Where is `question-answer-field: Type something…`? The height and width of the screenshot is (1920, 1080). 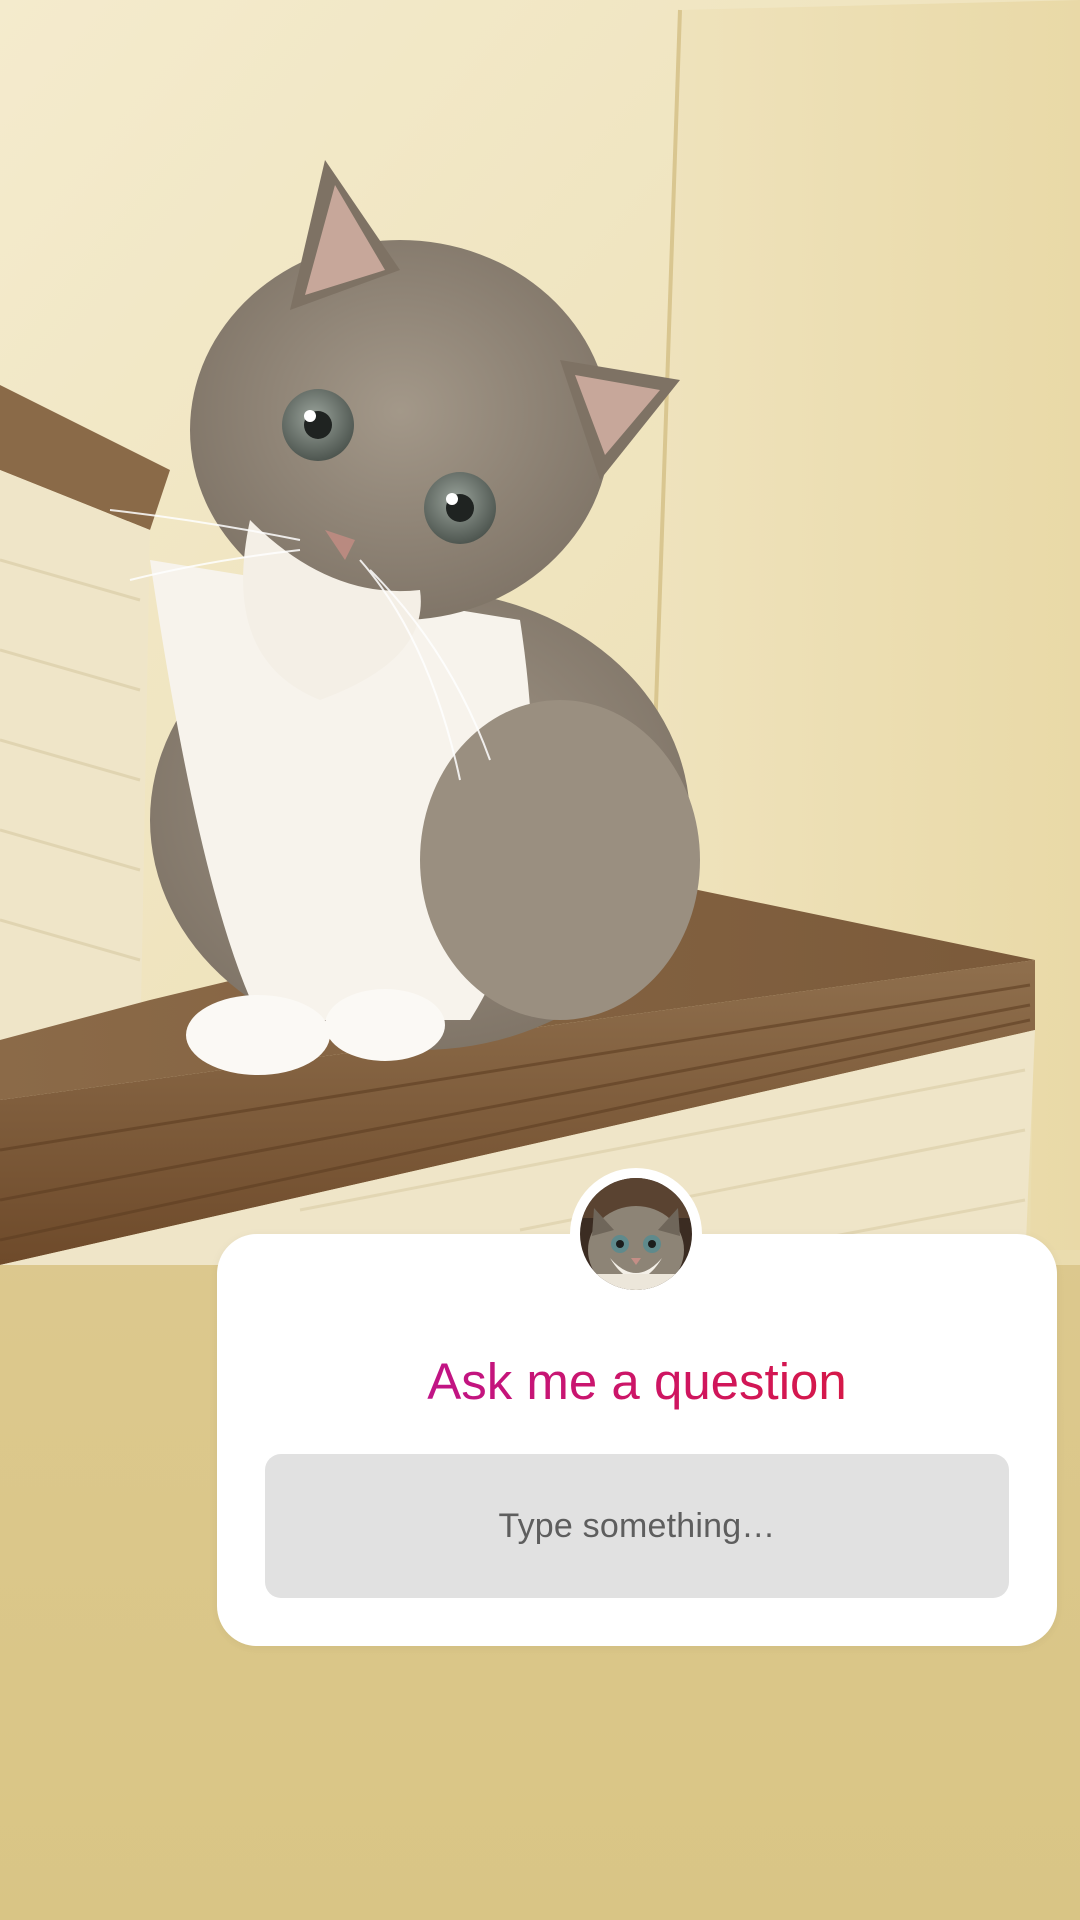 question-answer-field: Type something… is located at coordinates (637, 1526).